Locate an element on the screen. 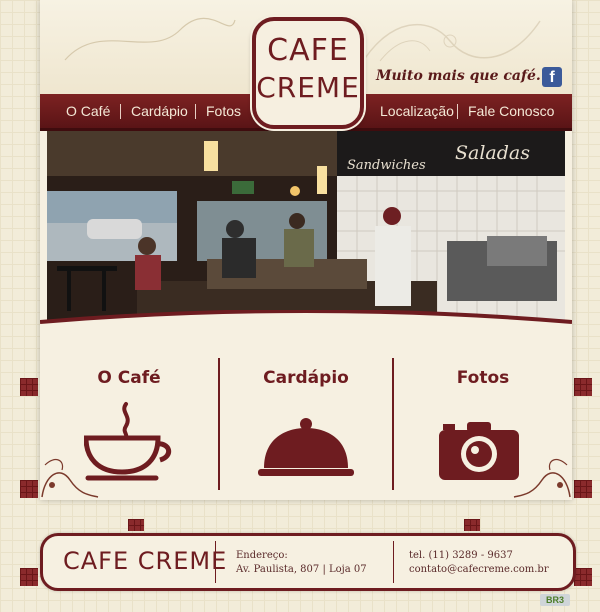 This screenshot has height=612, width=600. feature-title: Cardápio is located at coordinates (306, 378).